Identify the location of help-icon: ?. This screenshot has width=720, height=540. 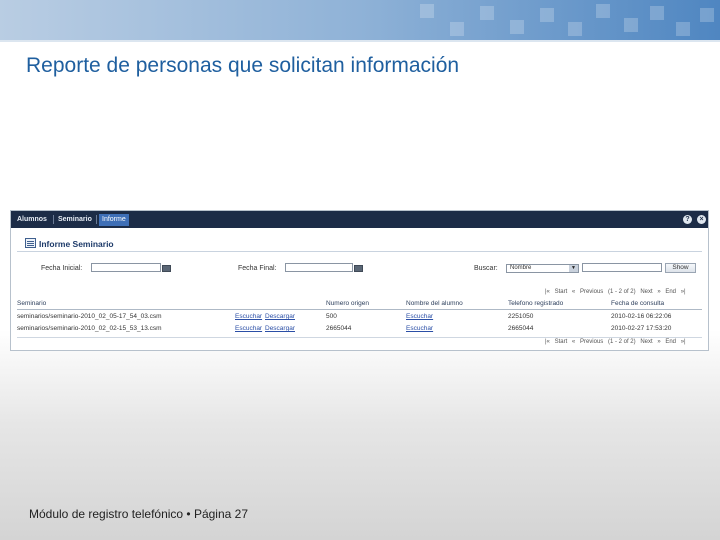
(687, 219).